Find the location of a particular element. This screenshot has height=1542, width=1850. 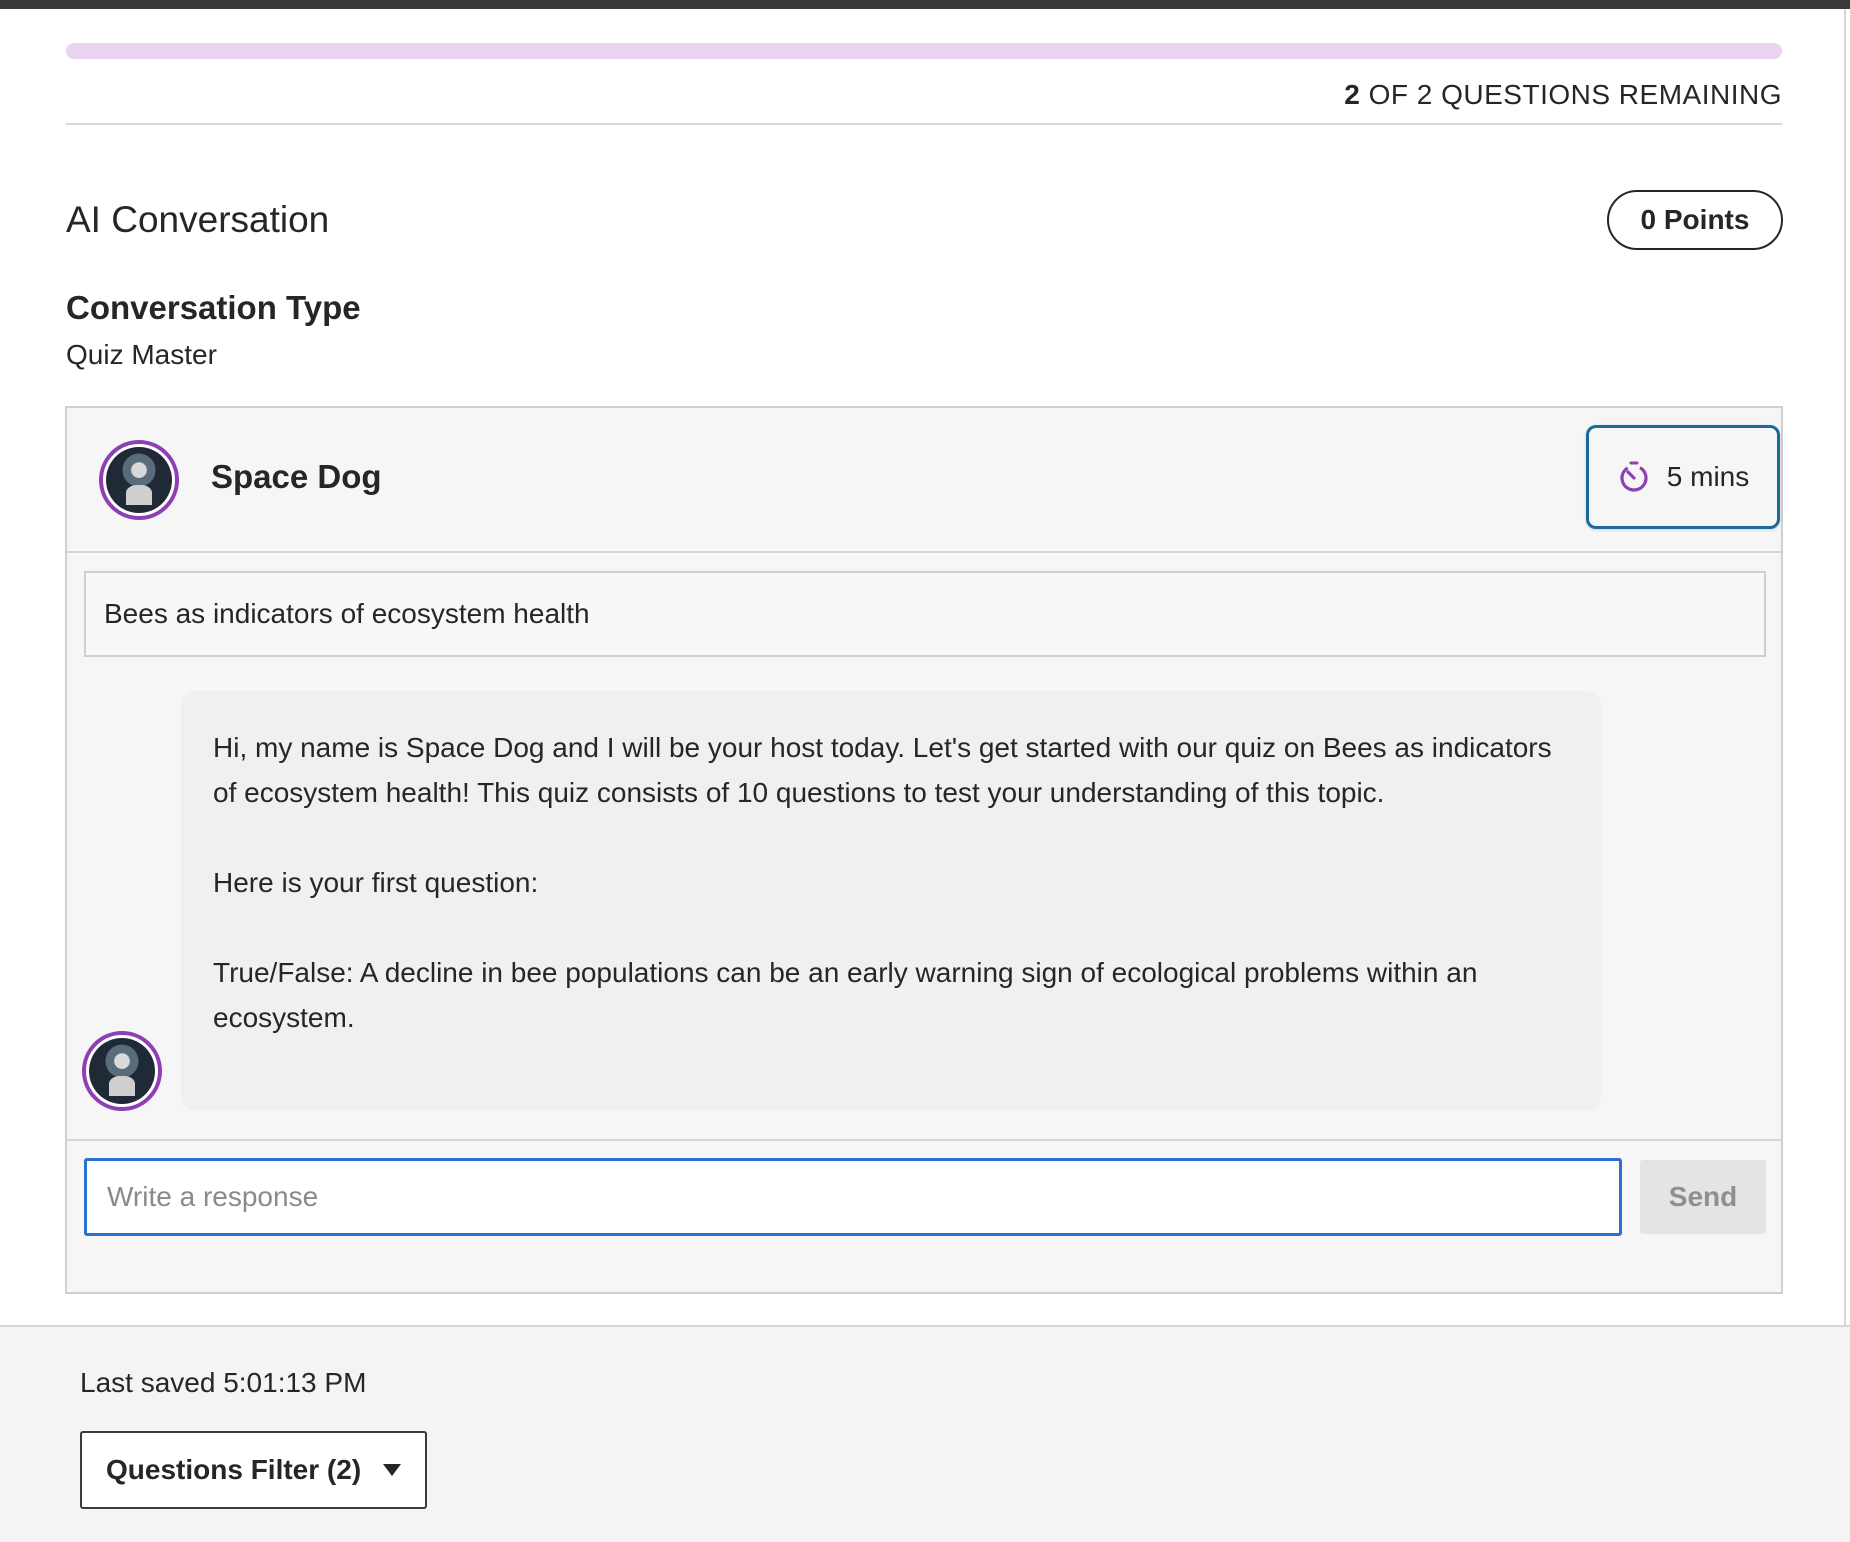

points-badge: 0 Points is located at coordinates (1695, 220).